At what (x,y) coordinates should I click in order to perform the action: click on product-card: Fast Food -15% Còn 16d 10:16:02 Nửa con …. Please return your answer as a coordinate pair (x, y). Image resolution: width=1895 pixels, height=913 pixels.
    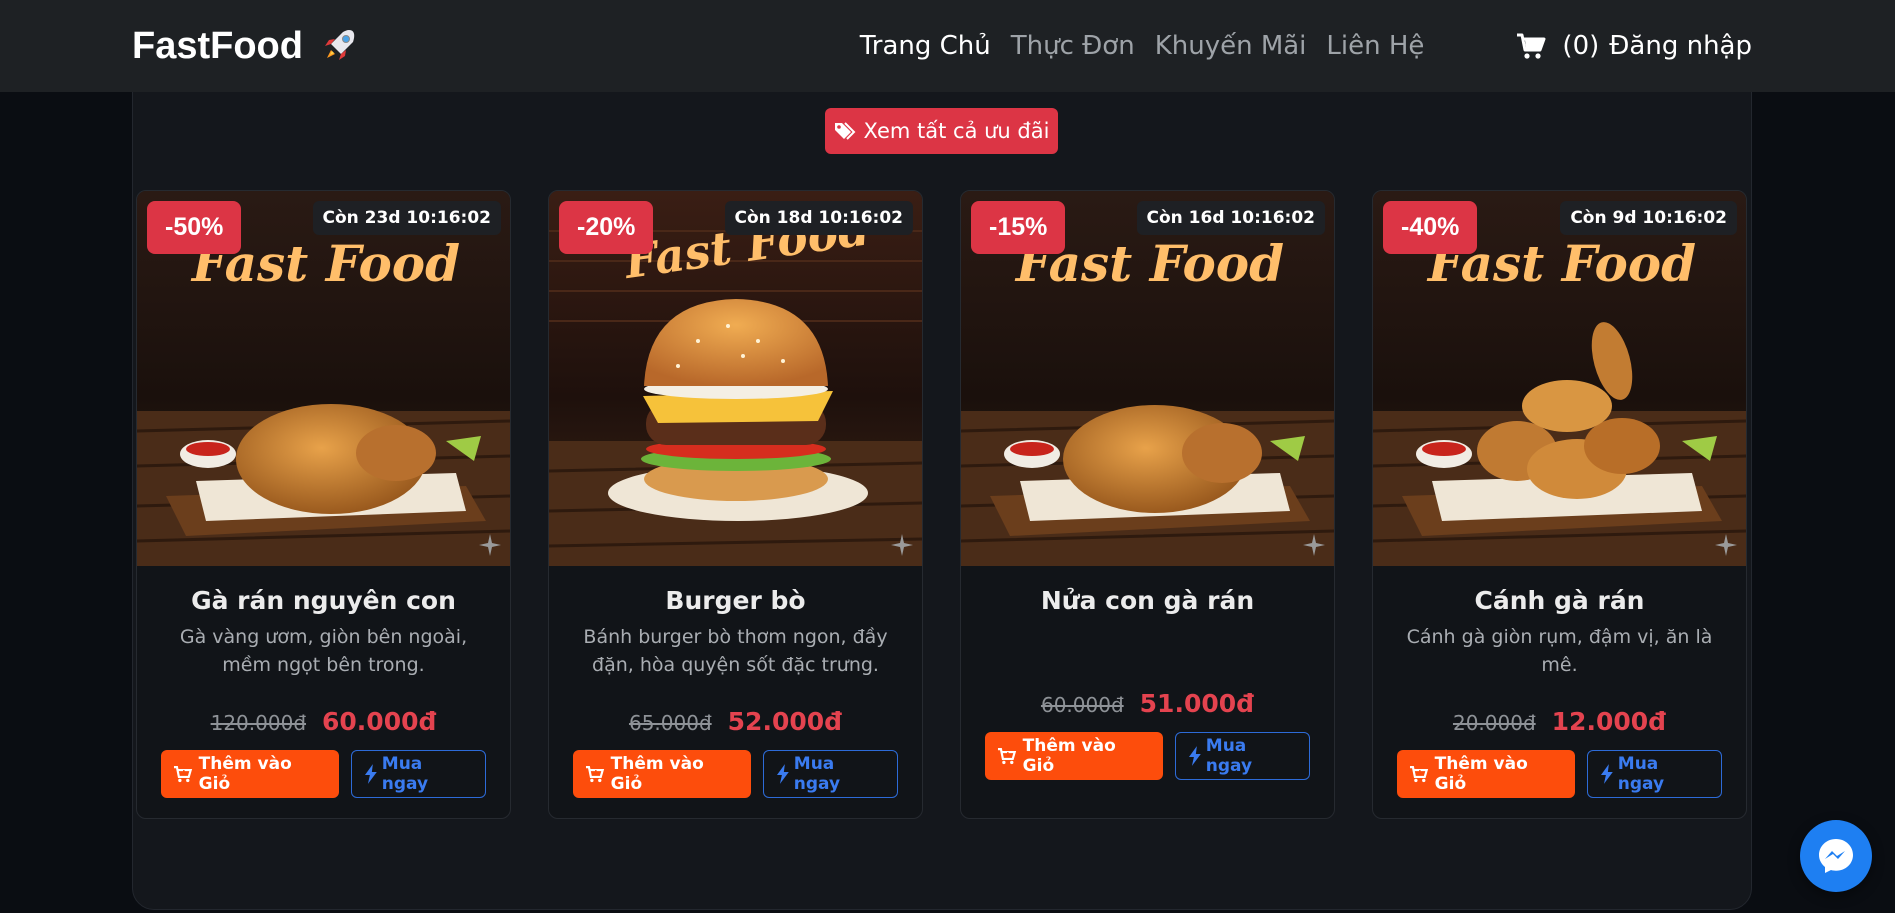
    Looking at the image, I should click on (1147, 504).